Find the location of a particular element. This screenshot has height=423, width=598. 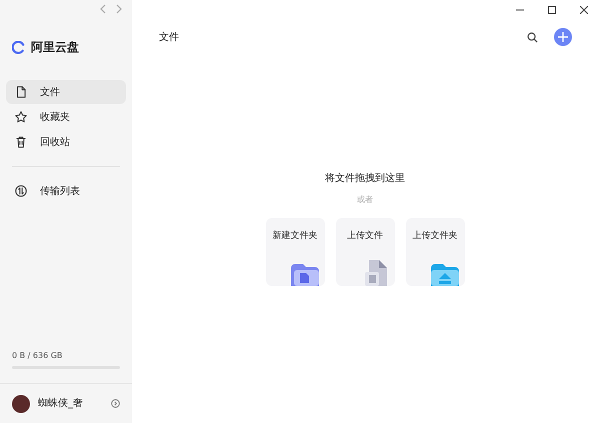

drop-hint: 将文件拖拽到这里 is located at coordinates (365, 179).